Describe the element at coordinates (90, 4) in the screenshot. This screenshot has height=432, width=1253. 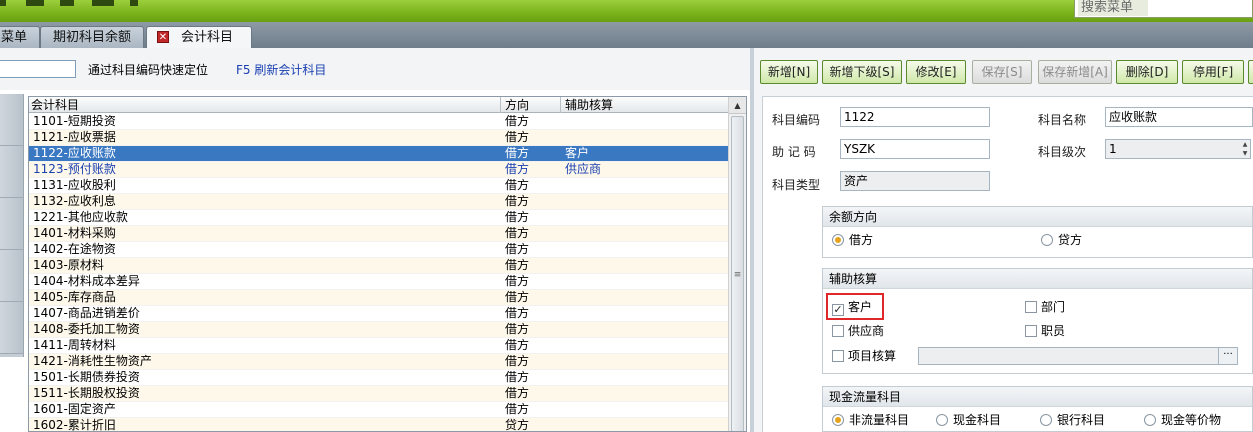
I see `app-logo` at that location.